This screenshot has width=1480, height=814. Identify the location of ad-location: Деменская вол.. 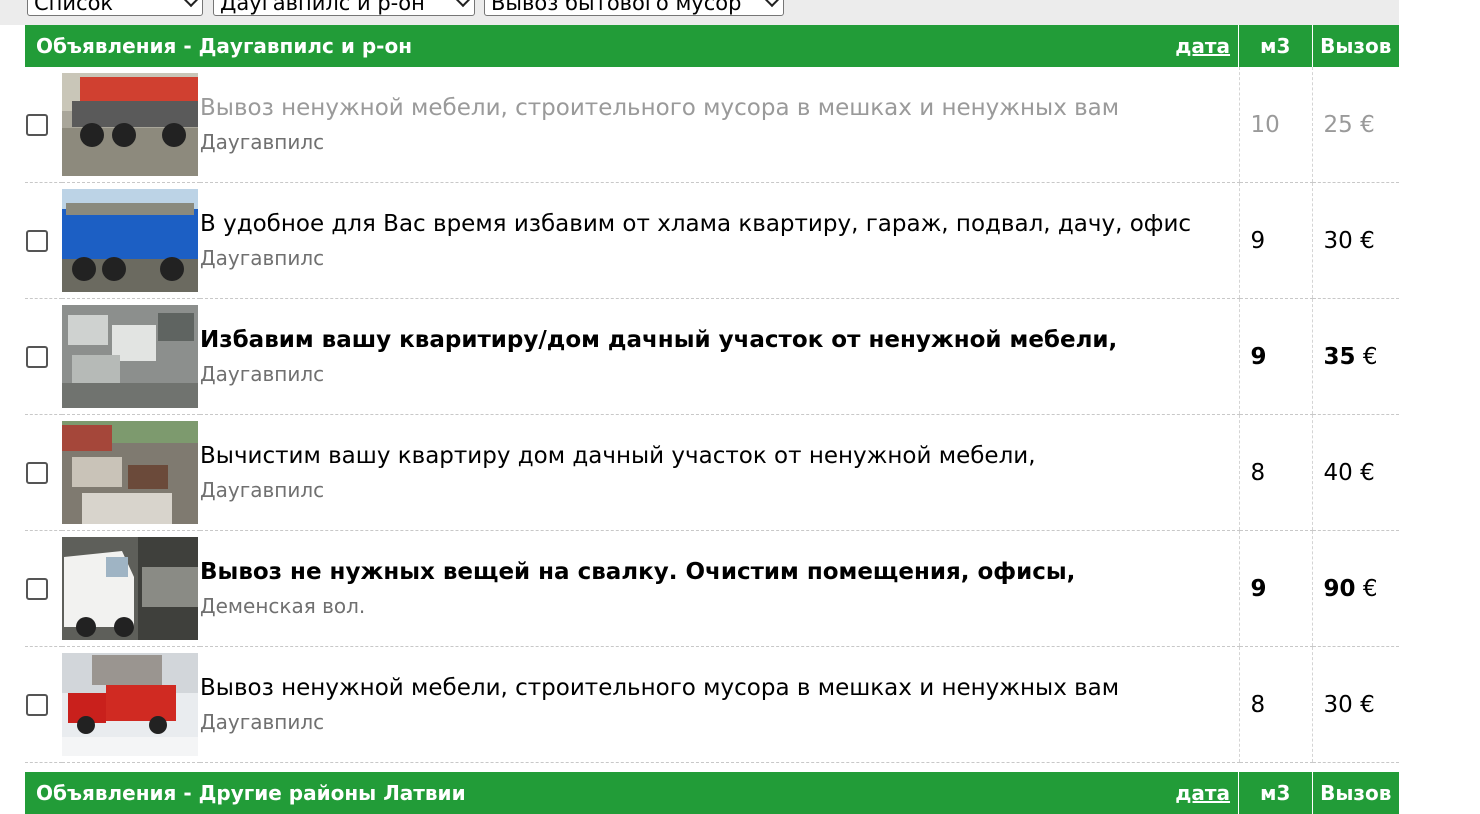
(283, 605).